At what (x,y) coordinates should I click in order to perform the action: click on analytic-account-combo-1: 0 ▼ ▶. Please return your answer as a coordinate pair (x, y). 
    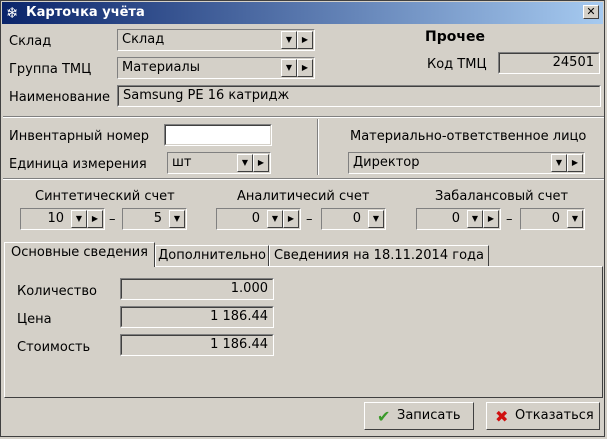
    Looking at the image, I should click on (258, 219).